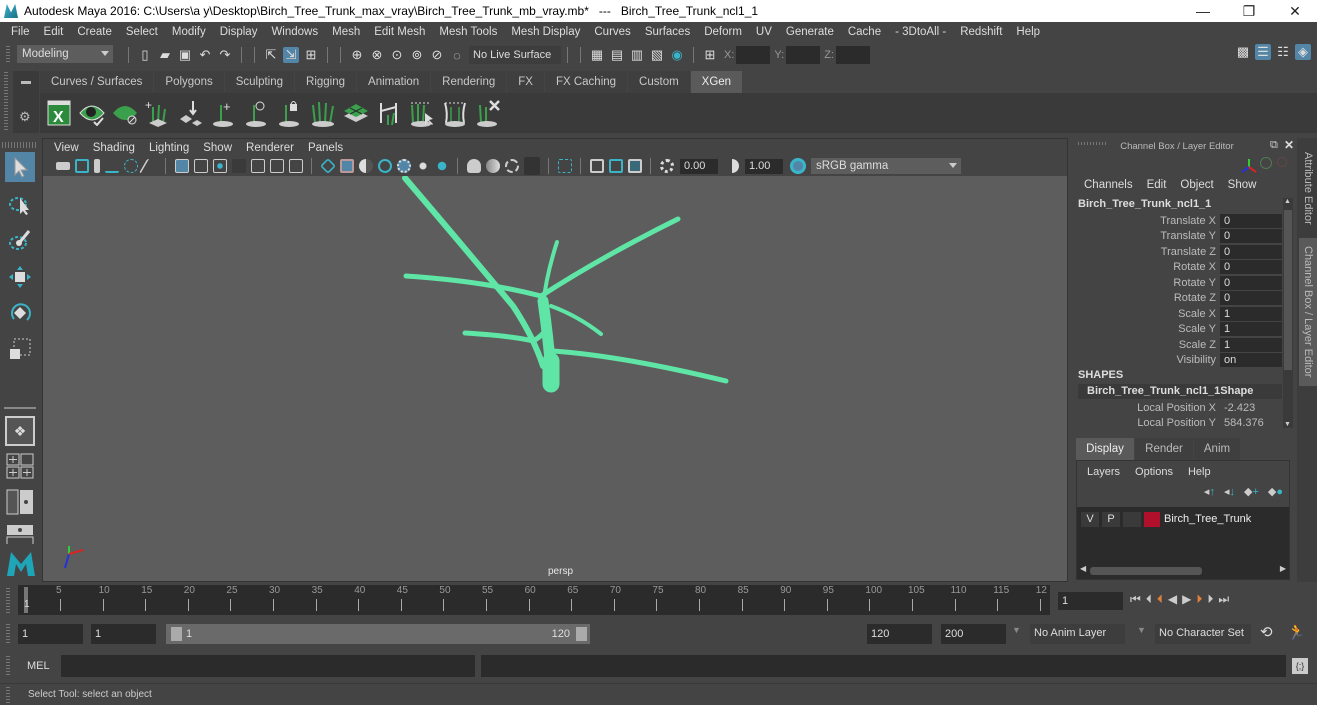 The height and width of the screenshot is (705, 1317). What do you see at coordinates (1251, 491) in the screenshot?
I see `new-empty-layer-icon: ◆+` at bounding box center [1251, 491].